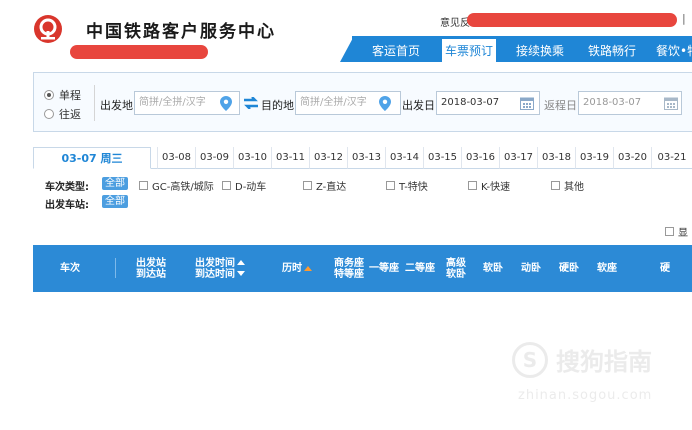  I want to click on col-train-number: 车次, so click(70, 268).